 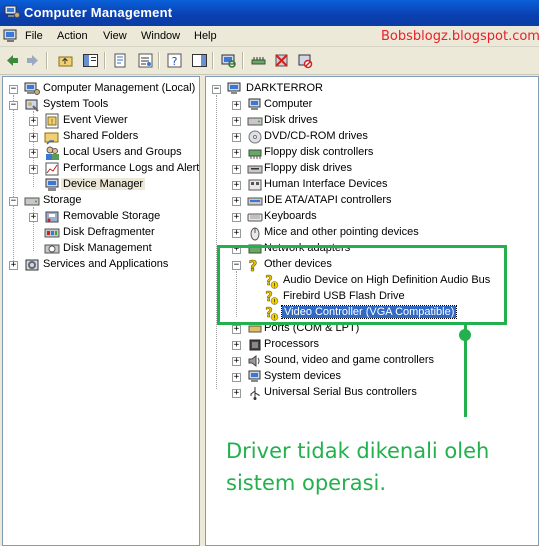 I want to click on tree-label: Disk Management, so click(x=107, y=248).